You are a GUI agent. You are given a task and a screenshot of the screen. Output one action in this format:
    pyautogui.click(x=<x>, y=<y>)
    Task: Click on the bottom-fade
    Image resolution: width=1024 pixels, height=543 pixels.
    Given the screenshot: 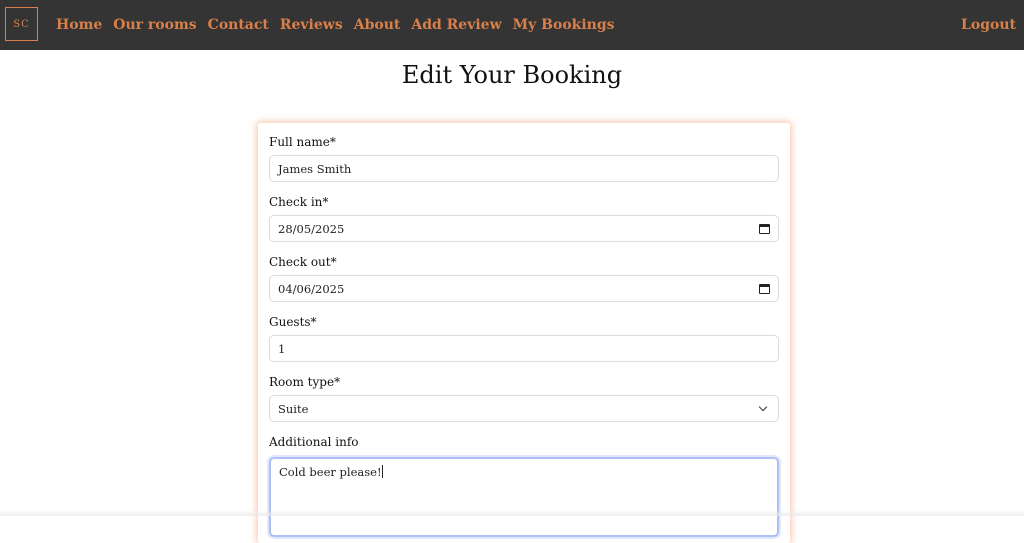 What is the action you would take?
    pyautogui.click(x=512, y=513)
    